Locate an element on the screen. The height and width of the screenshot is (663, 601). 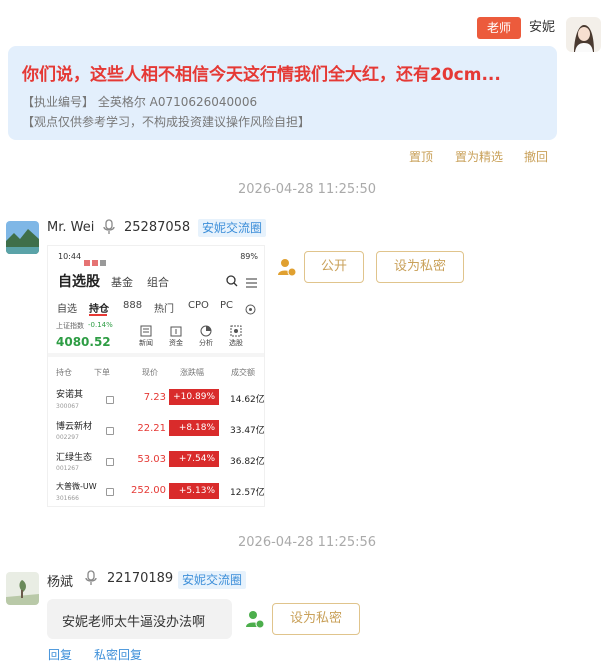
subtab-cpo: CPO is located at coordinates (198, 305).